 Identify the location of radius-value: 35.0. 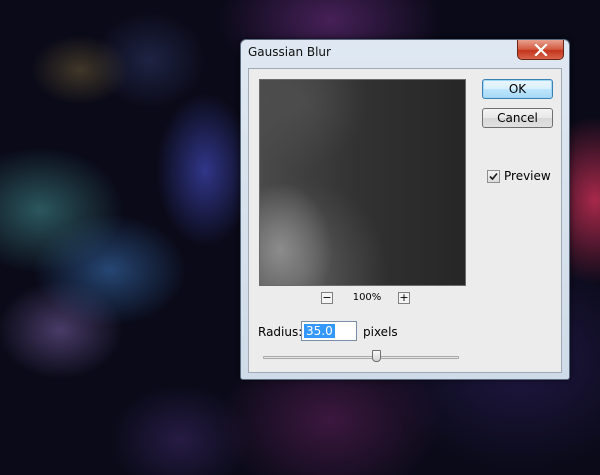
(319, 331).